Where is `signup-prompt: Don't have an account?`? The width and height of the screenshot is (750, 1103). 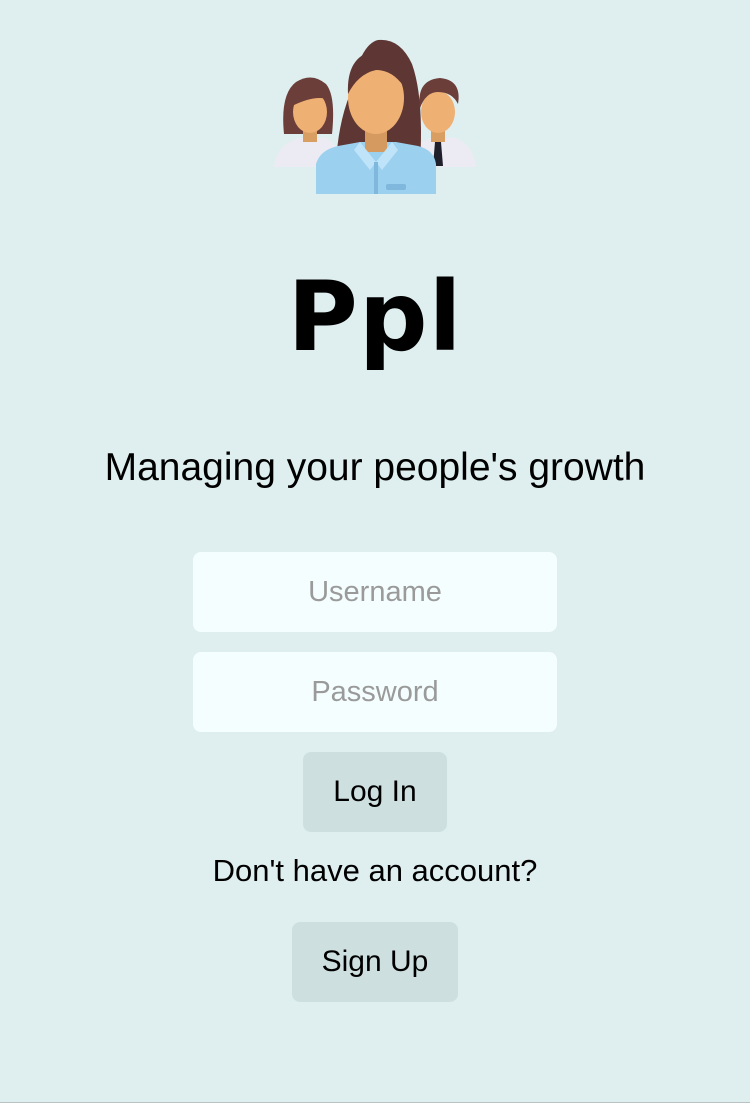
signup-prompt: Don't have an account? is located at coordinates (375, 870).